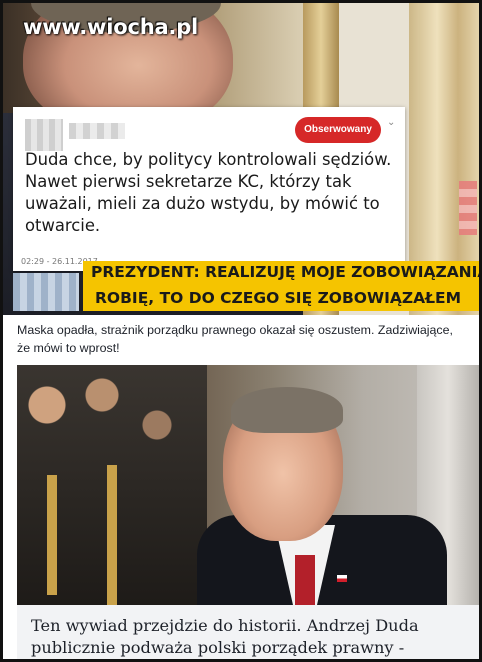 This screenshot has width=482, height=662. What do you see at coordinates (46, 292) in the screenshot?
I see `blurred-channel-logo` at bounding box center [46, 292].